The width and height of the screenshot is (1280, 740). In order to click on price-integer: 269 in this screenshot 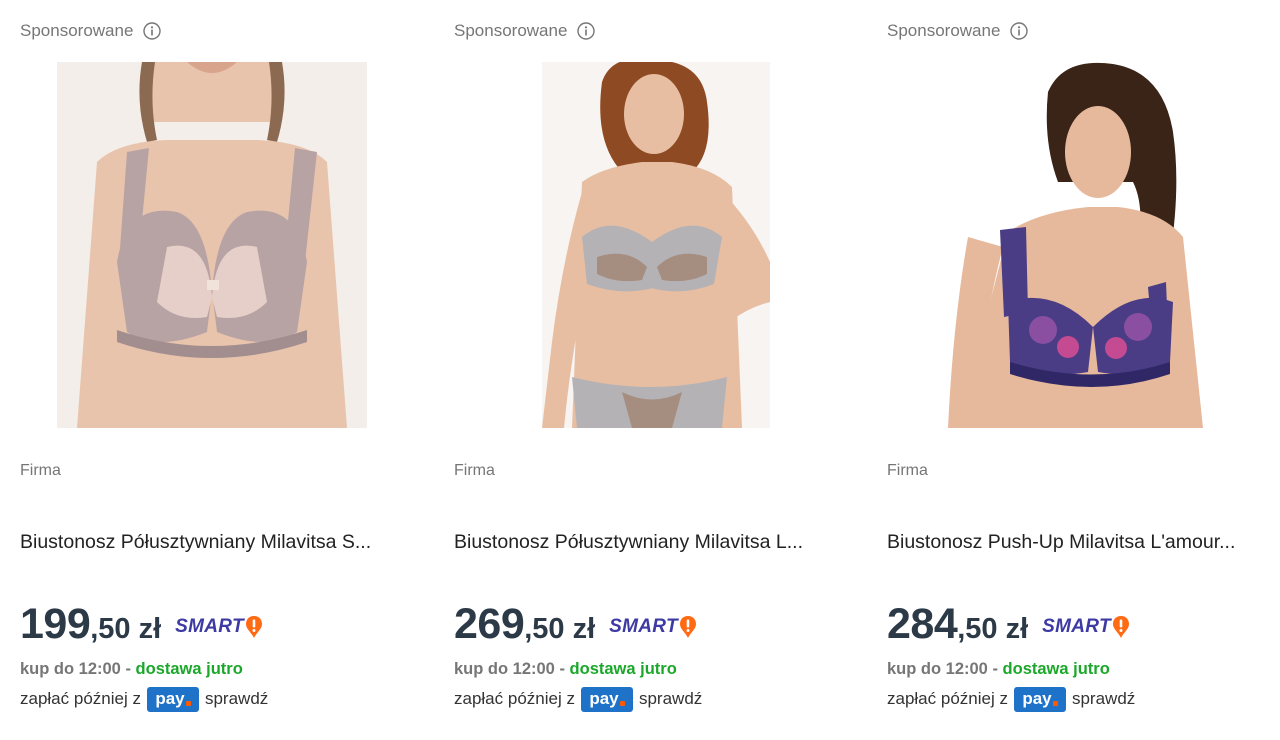, I will do `click(489, 624)`.